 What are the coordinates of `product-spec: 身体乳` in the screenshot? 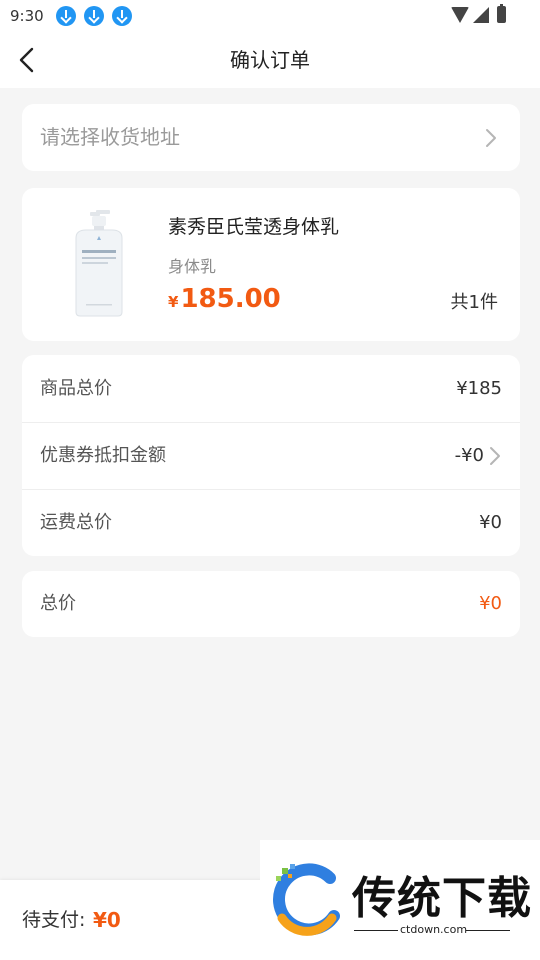 It's located at (192, 266).